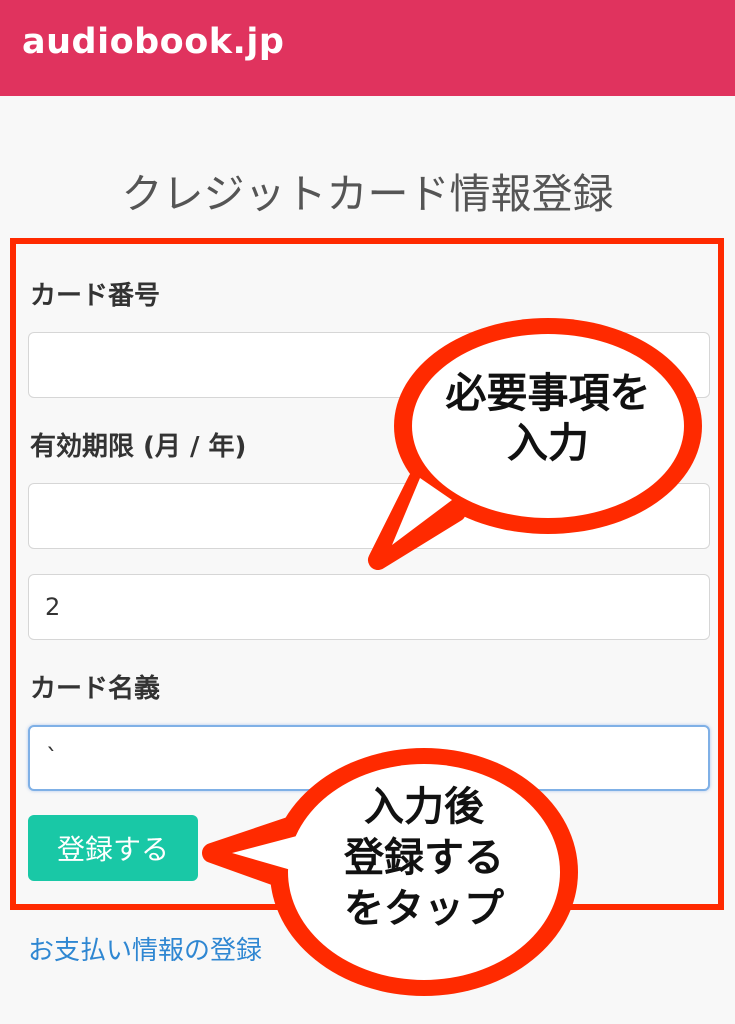 This screenshot has width=735, height=1024. I want to click on app-header: audiobook.jp, so click(367, 48).